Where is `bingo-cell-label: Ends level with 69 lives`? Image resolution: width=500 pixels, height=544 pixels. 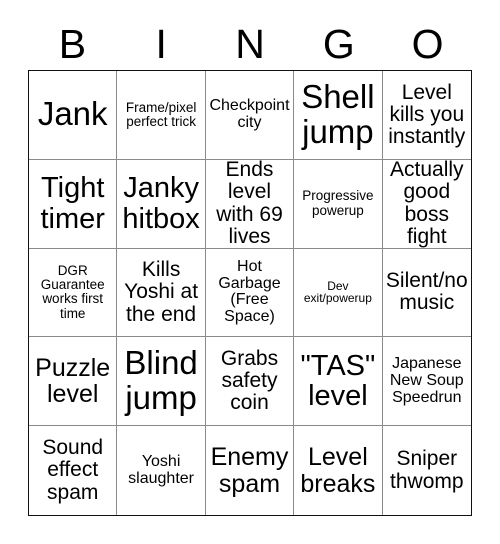
bingo-cell-label: Ends level with 69 lives is located at coordinates (249, 203).